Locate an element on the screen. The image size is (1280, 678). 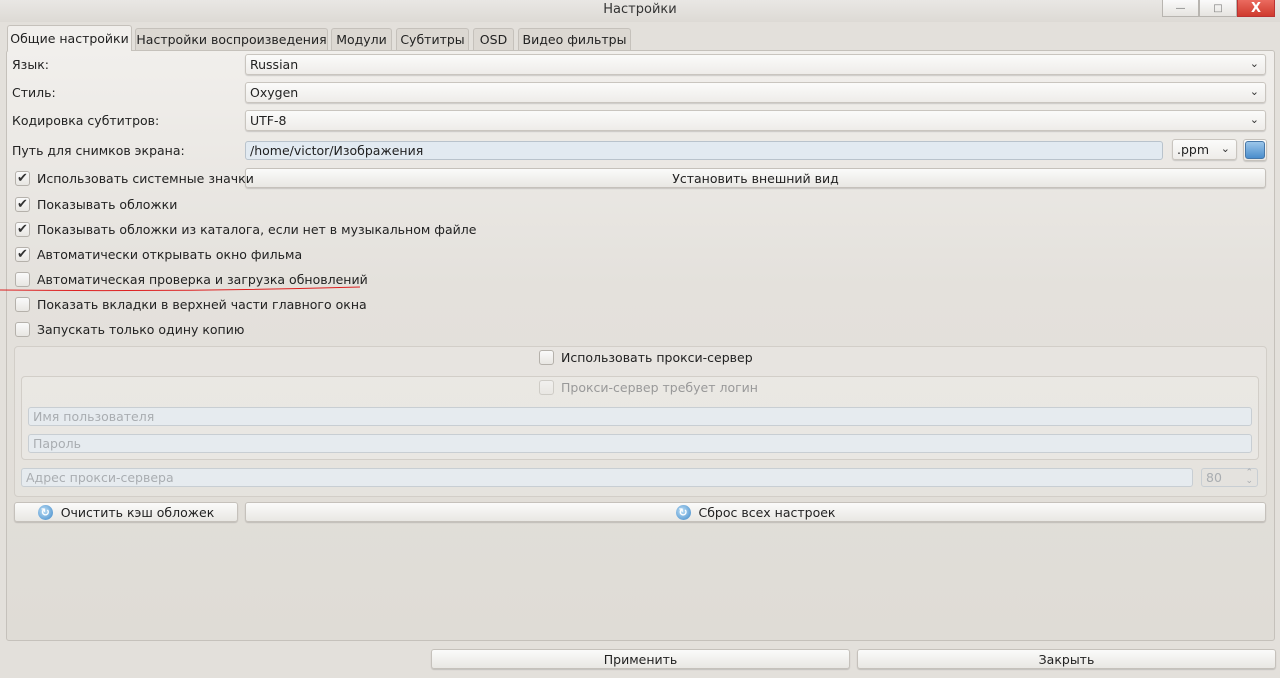
proxy-username-input: Имя пользователя is located at coordinates (640, 416).